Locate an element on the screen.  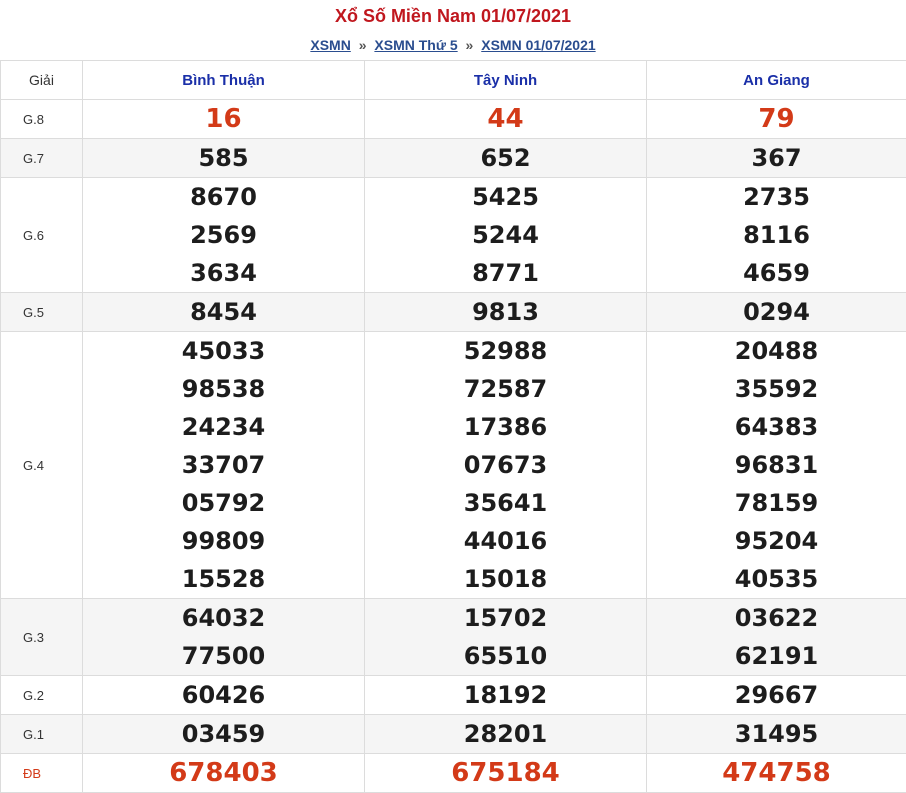
prize-number: 60426 is located at coordinates (223, 695).